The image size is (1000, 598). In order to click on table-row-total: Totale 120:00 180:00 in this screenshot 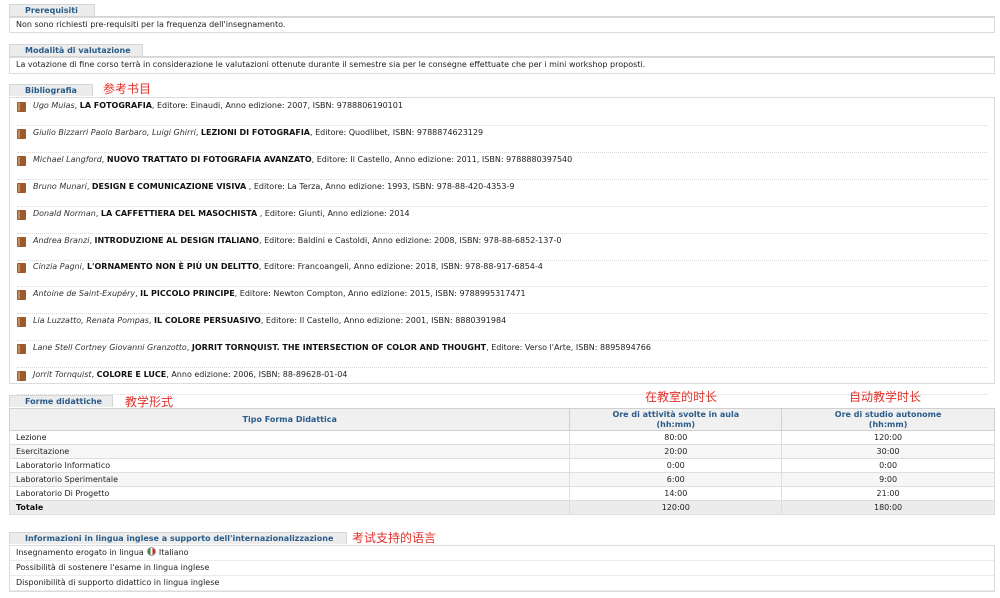, I will do `click(501, 507)`.